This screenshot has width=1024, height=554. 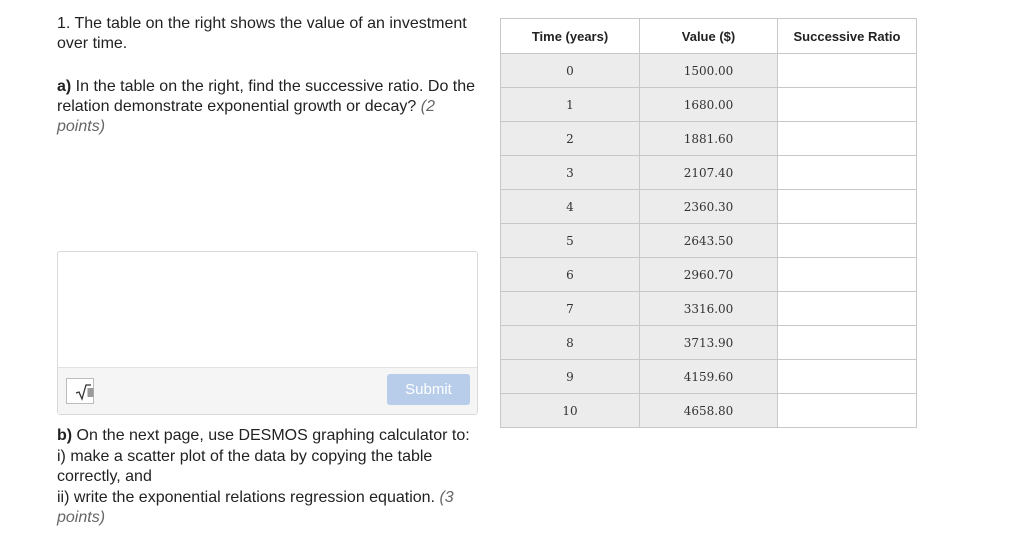 I want to click on header-value: Value ($), so click(x=708, y=36).